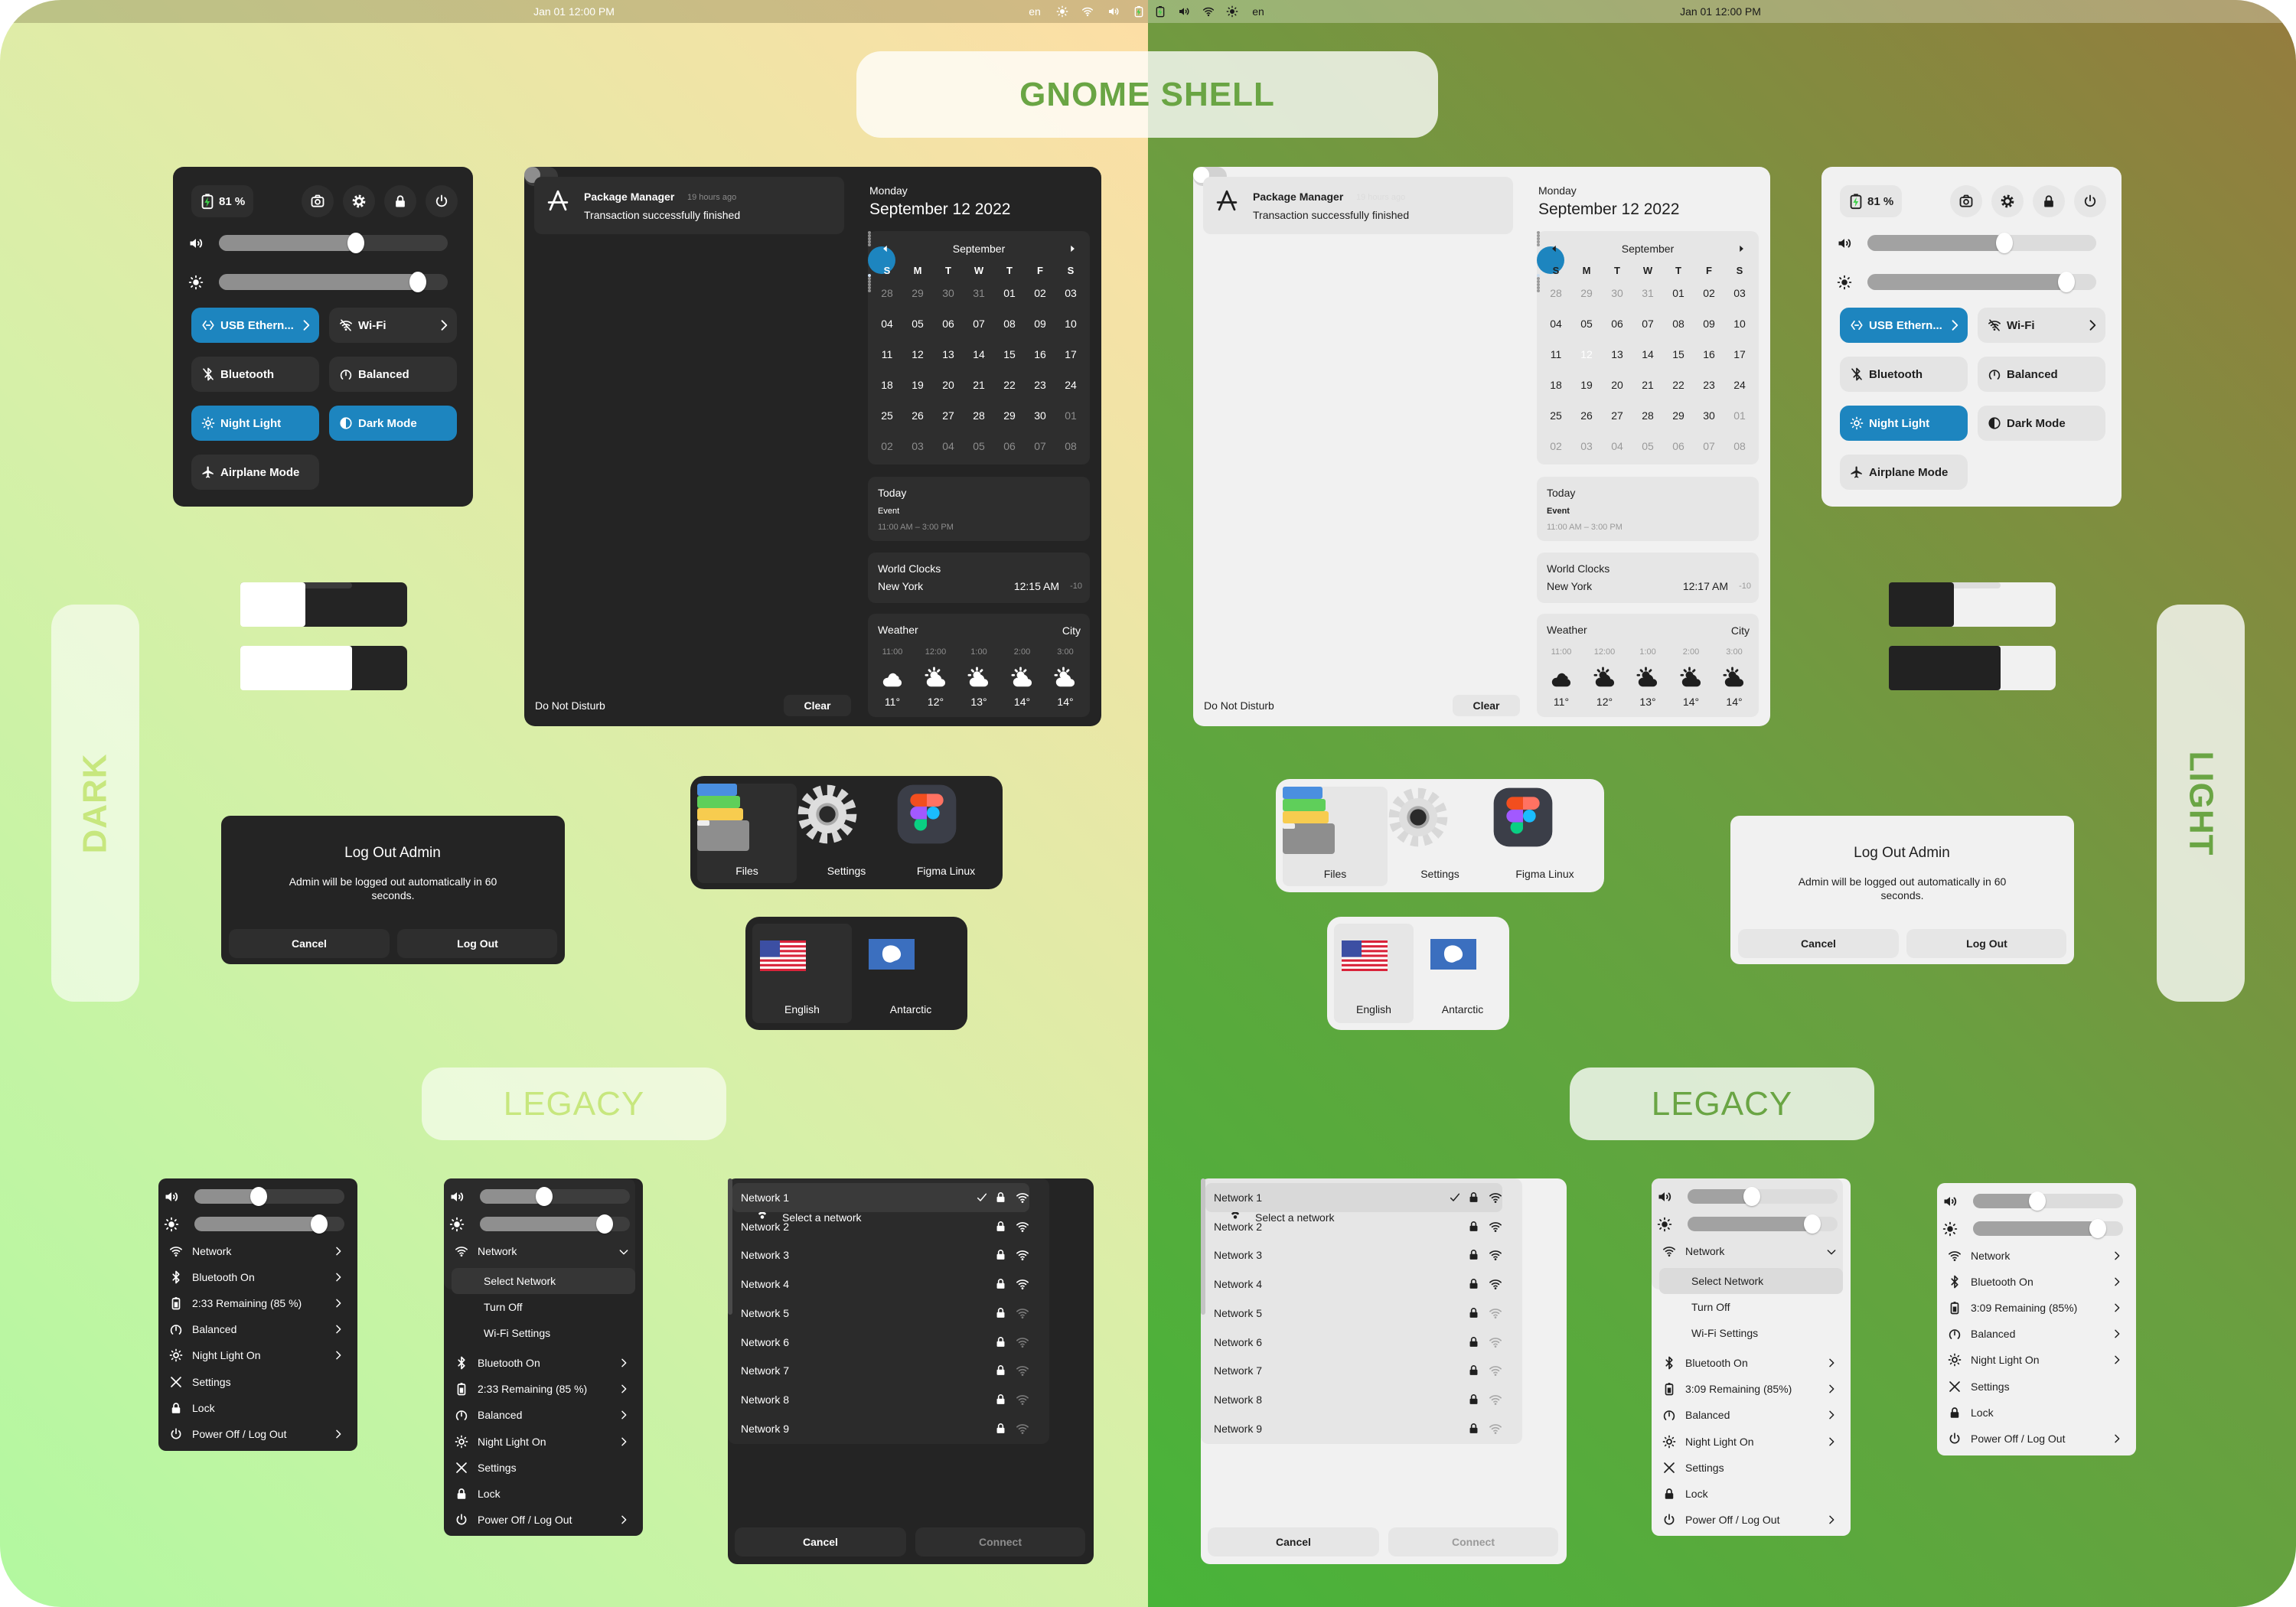 This screenshot has width=2296, height=1607. Describe the element at coordinates (1473, 1541) in the screenshot. I see `connect-button: Connect` at that location.